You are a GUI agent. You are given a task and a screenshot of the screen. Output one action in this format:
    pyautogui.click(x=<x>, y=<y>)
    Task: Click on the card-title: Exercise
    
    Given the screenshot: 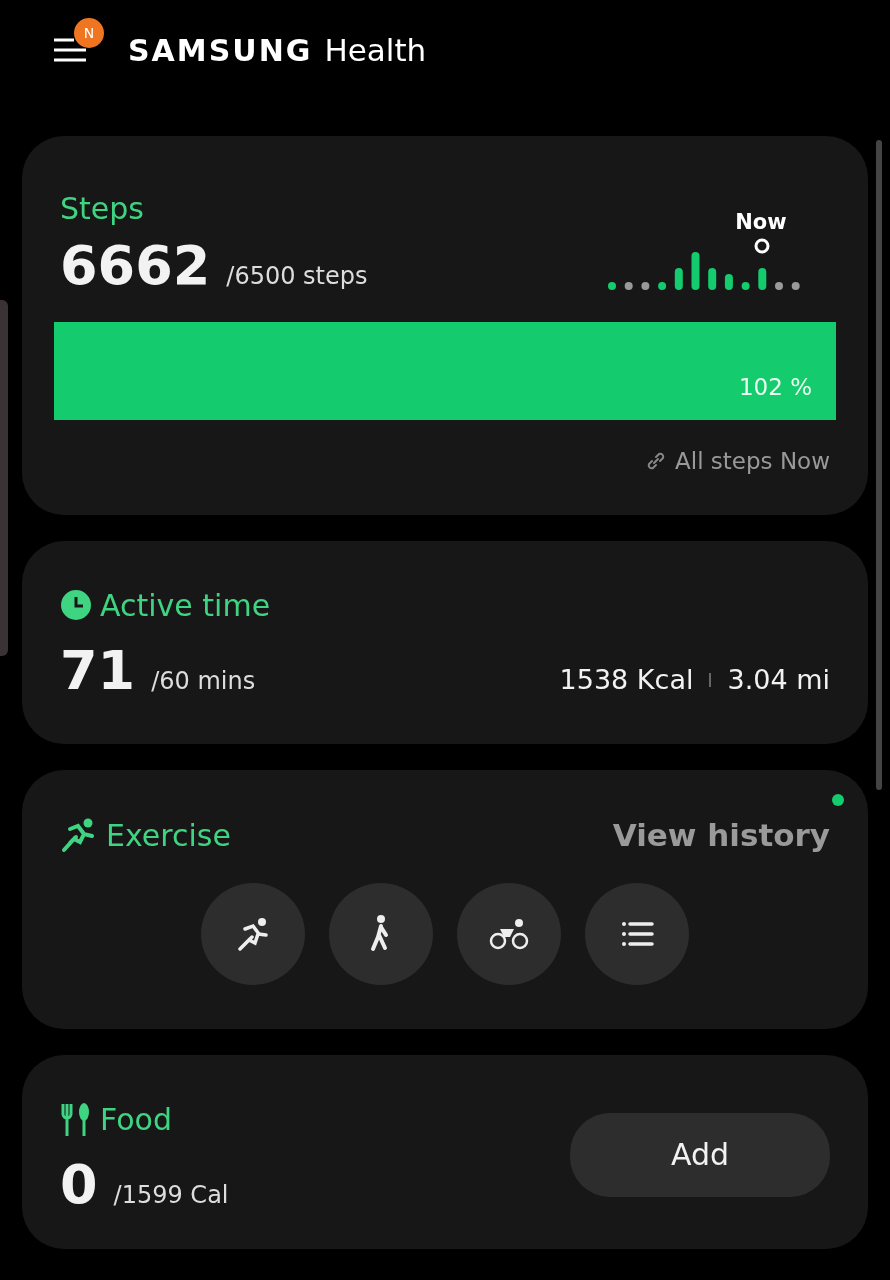 What is the action you would take?
    pyautogui.click(x=168, y=835)
    